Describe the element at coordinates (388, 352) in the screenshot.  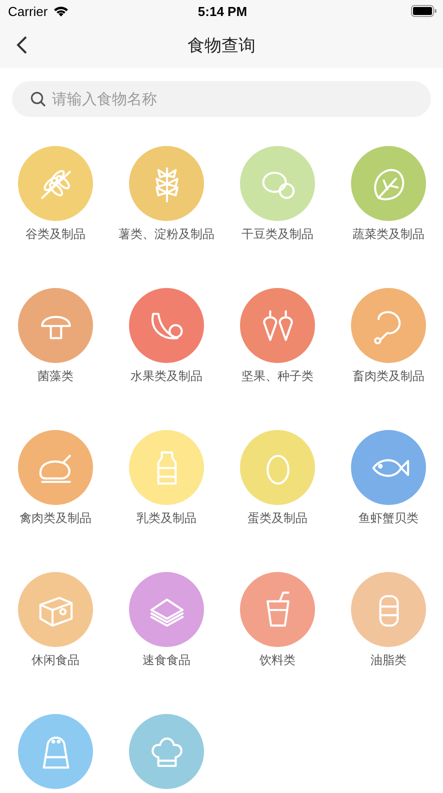
I see `category-button: 畜肉类及制品` at that location.